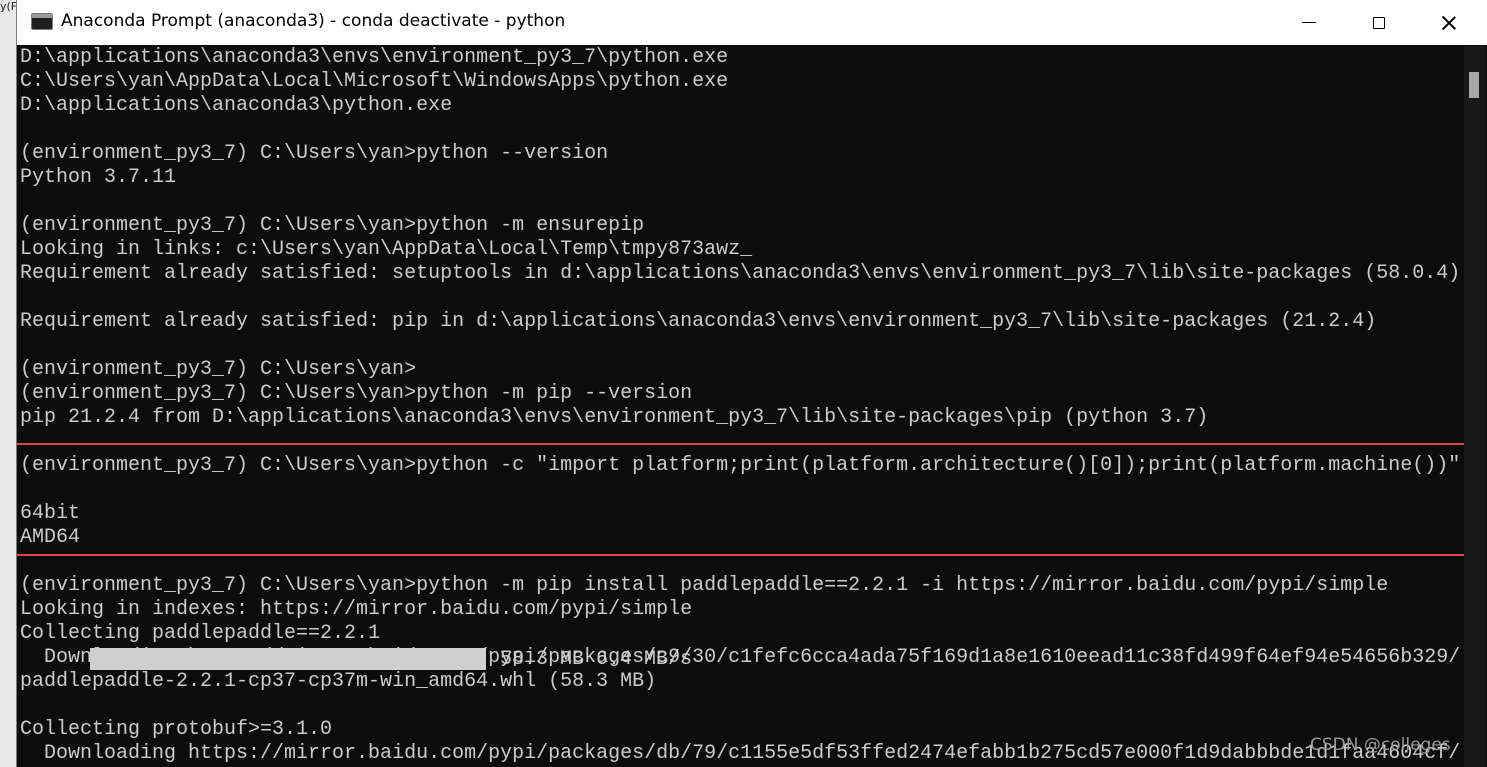 This screenshot has height=767, width=1487. What do you see at coordinates (8, 383) in the screenshot?
I see `background-window-strip: y(Fi` at bounding box center [8, 383].